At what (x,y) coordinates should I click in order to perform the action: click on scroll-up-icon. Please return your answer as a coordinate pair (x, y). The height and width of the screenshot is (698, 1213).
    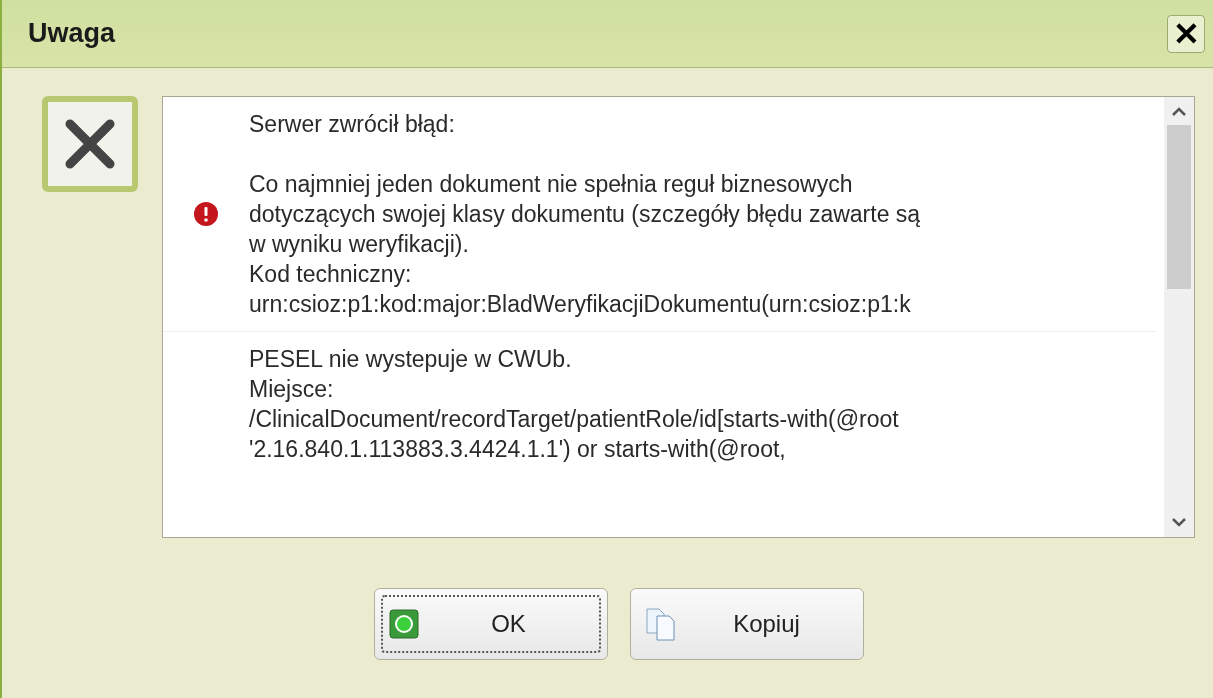
    Looking at the image, I should click on (1179, 112).